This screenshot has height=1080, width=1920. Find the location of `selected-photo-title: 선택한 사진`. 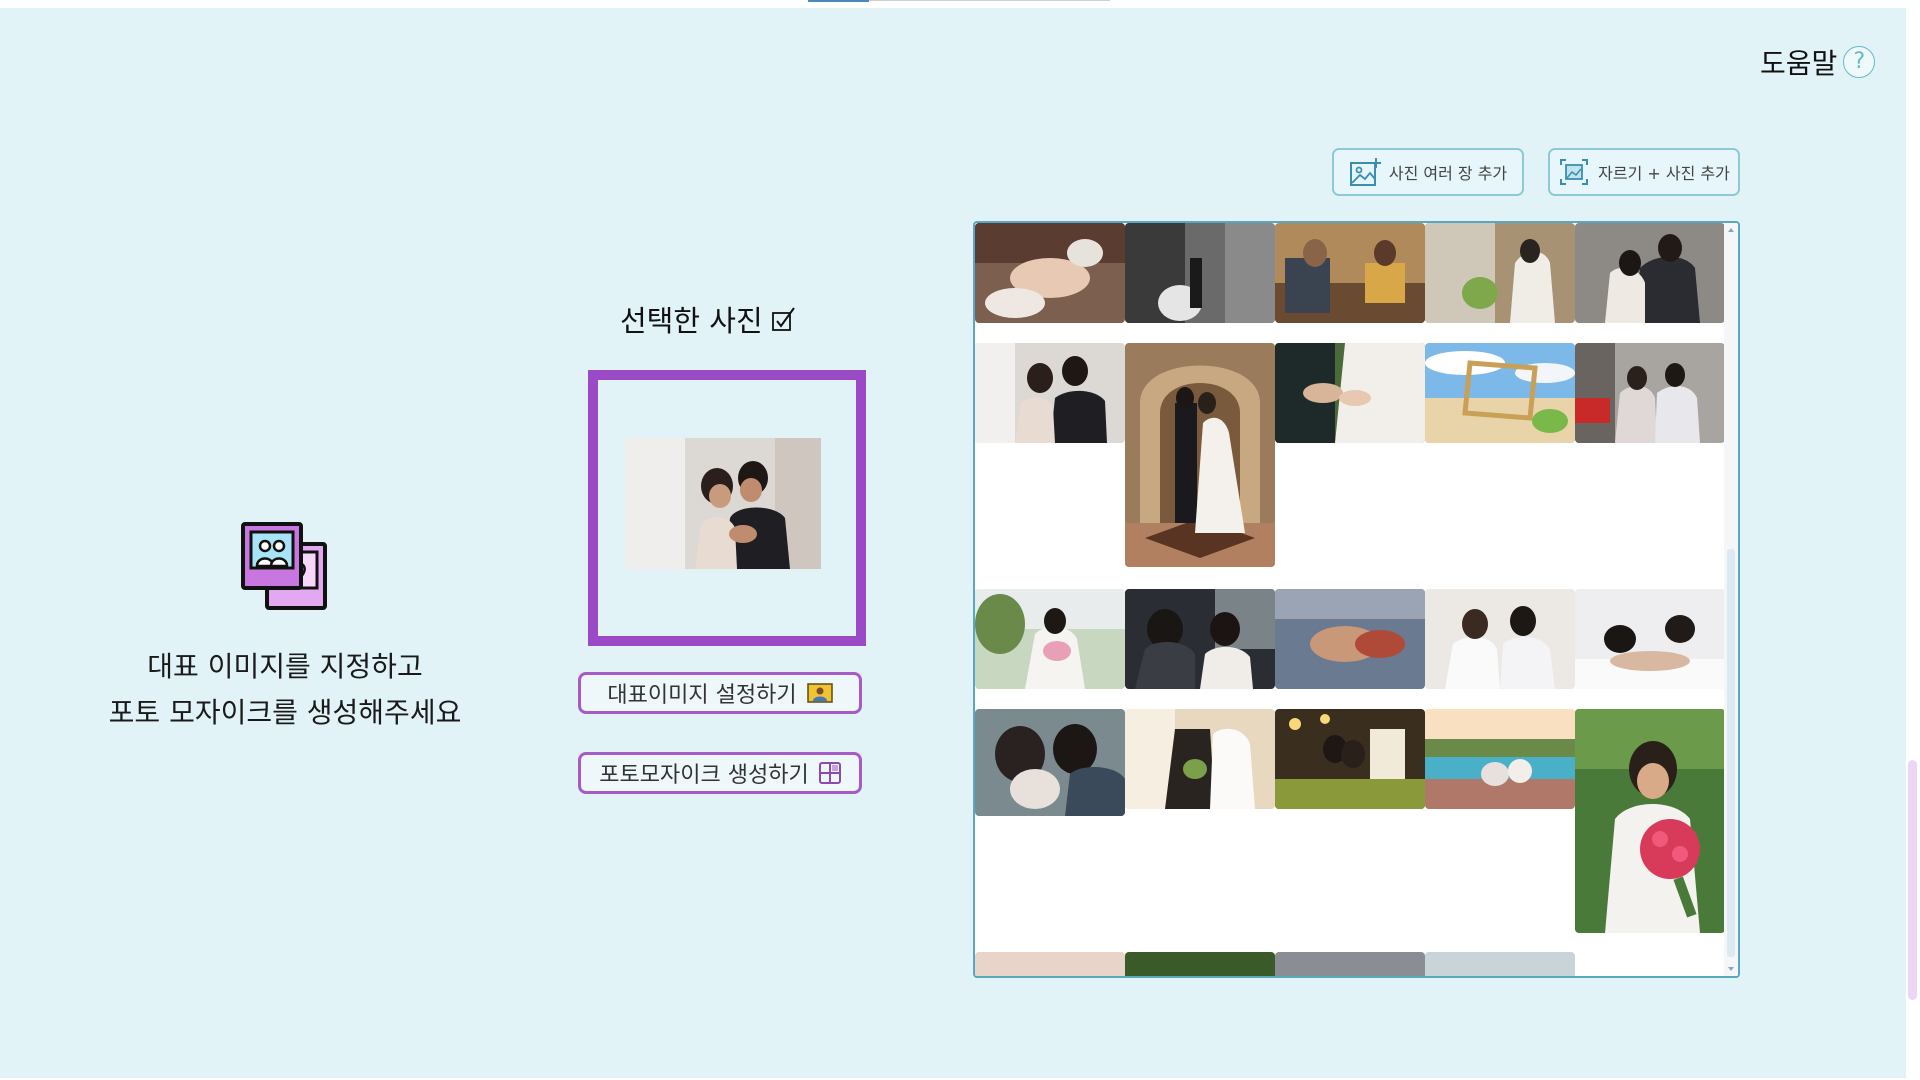

selected-photo-title: 선택한 사진 is located at coordinates (725, 319).